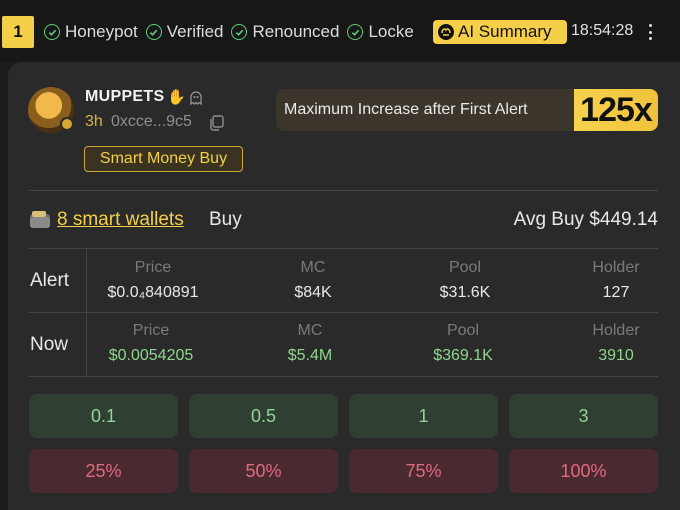 The height and width of the screenshot is (510, 680). Describe the element at coordinates (505, 31) in the screenshot. I see `ai-summary-label: AI Summary` at that location.